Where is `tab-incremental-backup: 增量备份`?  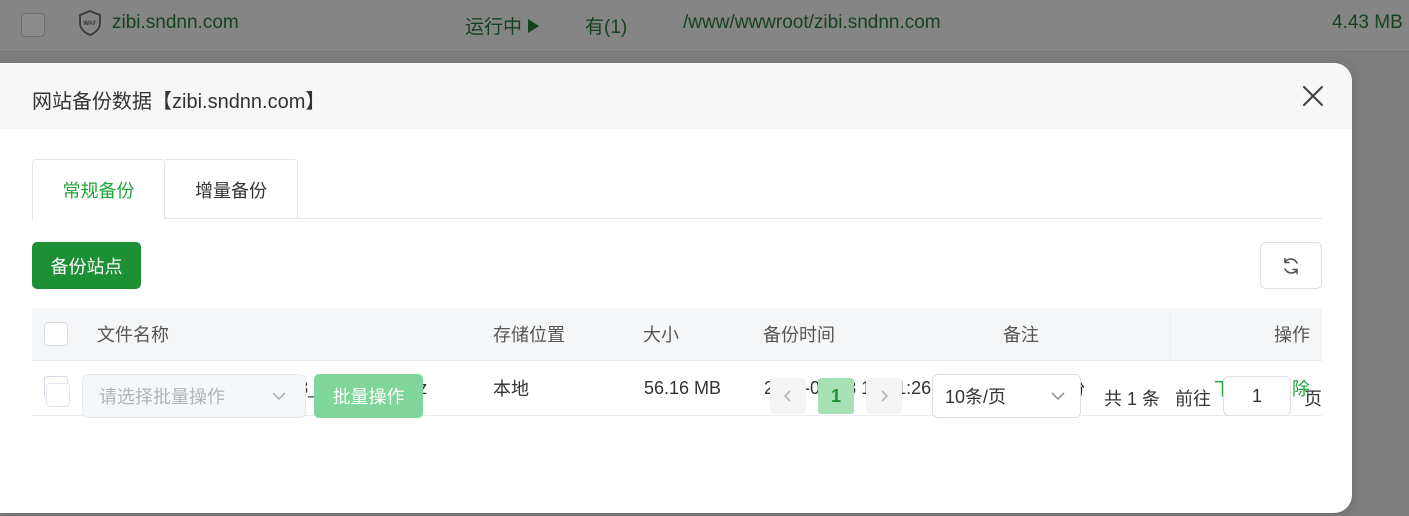
tab-incremental-backup: 增量备份 is located at coordinates (231, 189).